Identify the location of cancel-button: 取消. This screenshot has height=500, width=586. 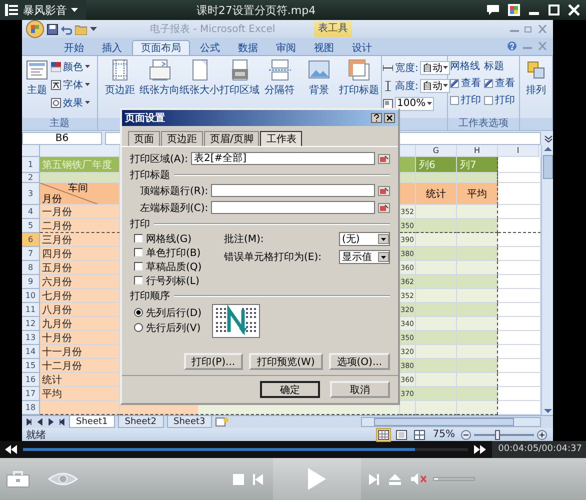
(360, 389).